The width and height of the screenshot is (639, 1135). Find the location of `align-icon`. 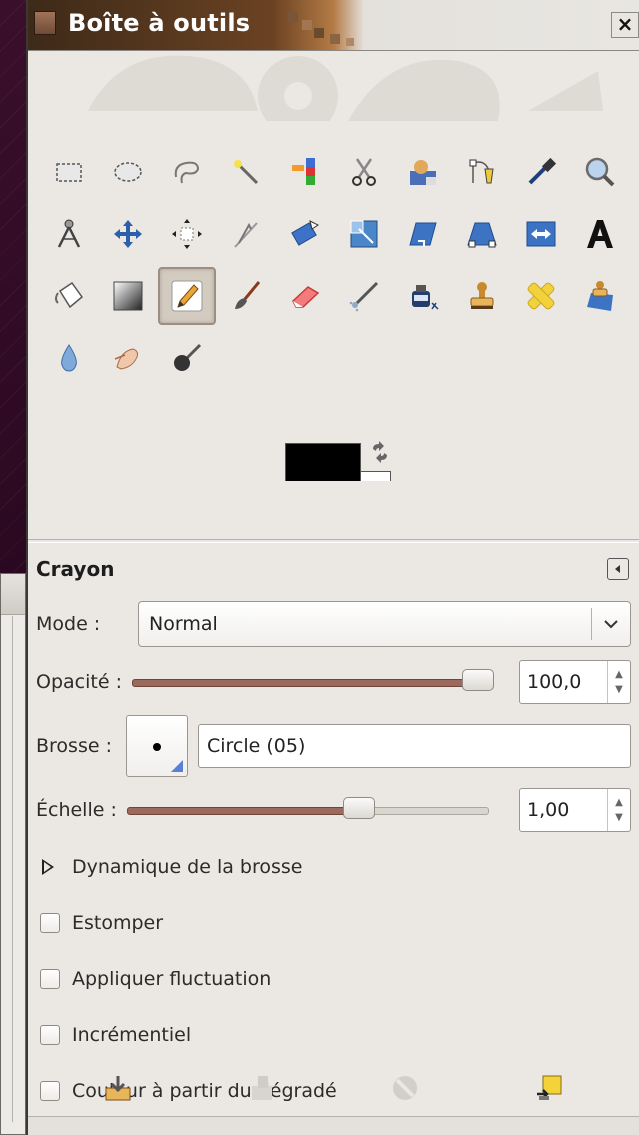

align-icon is located at coordinates (187, 234).